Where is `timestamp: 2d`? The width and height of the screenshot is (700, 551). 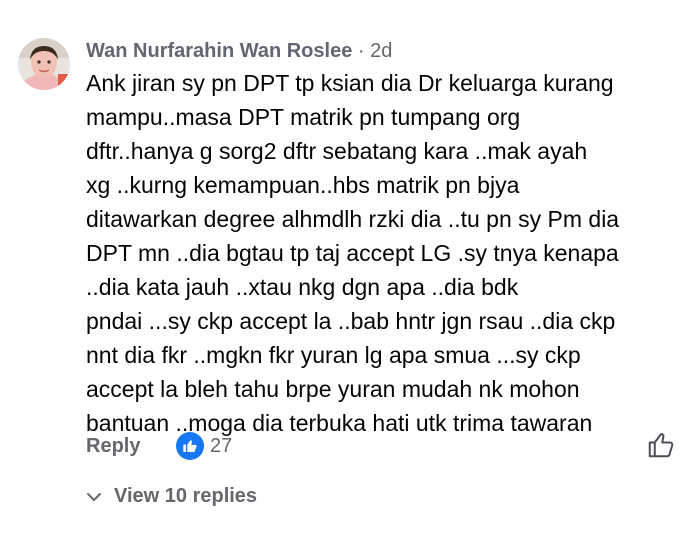
timestamp: 2d is located at coordinates (381, 51).